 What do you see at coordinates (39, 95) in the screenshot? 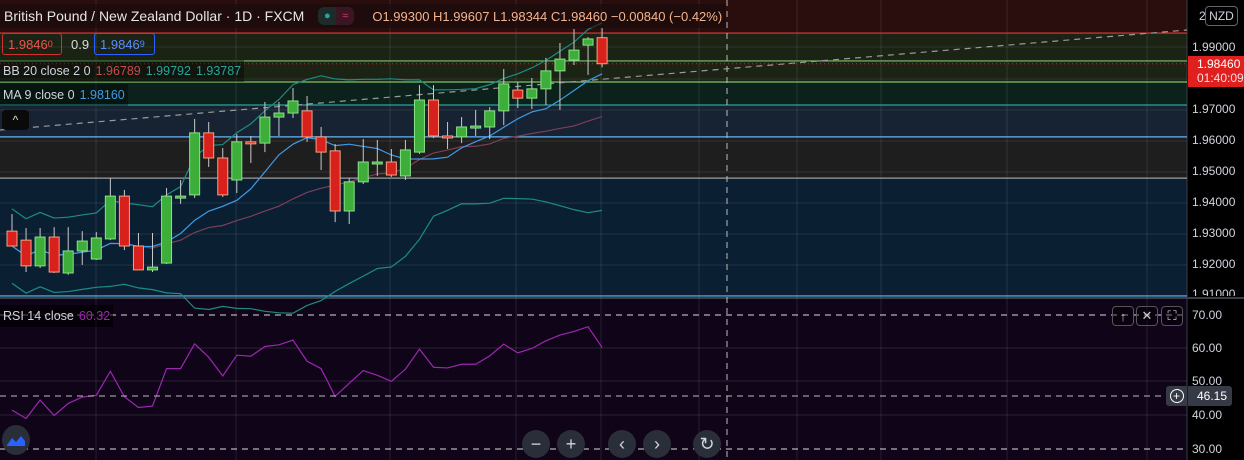
I see `ma-label: MA 9 close 0` at bounding box center [39, 95].